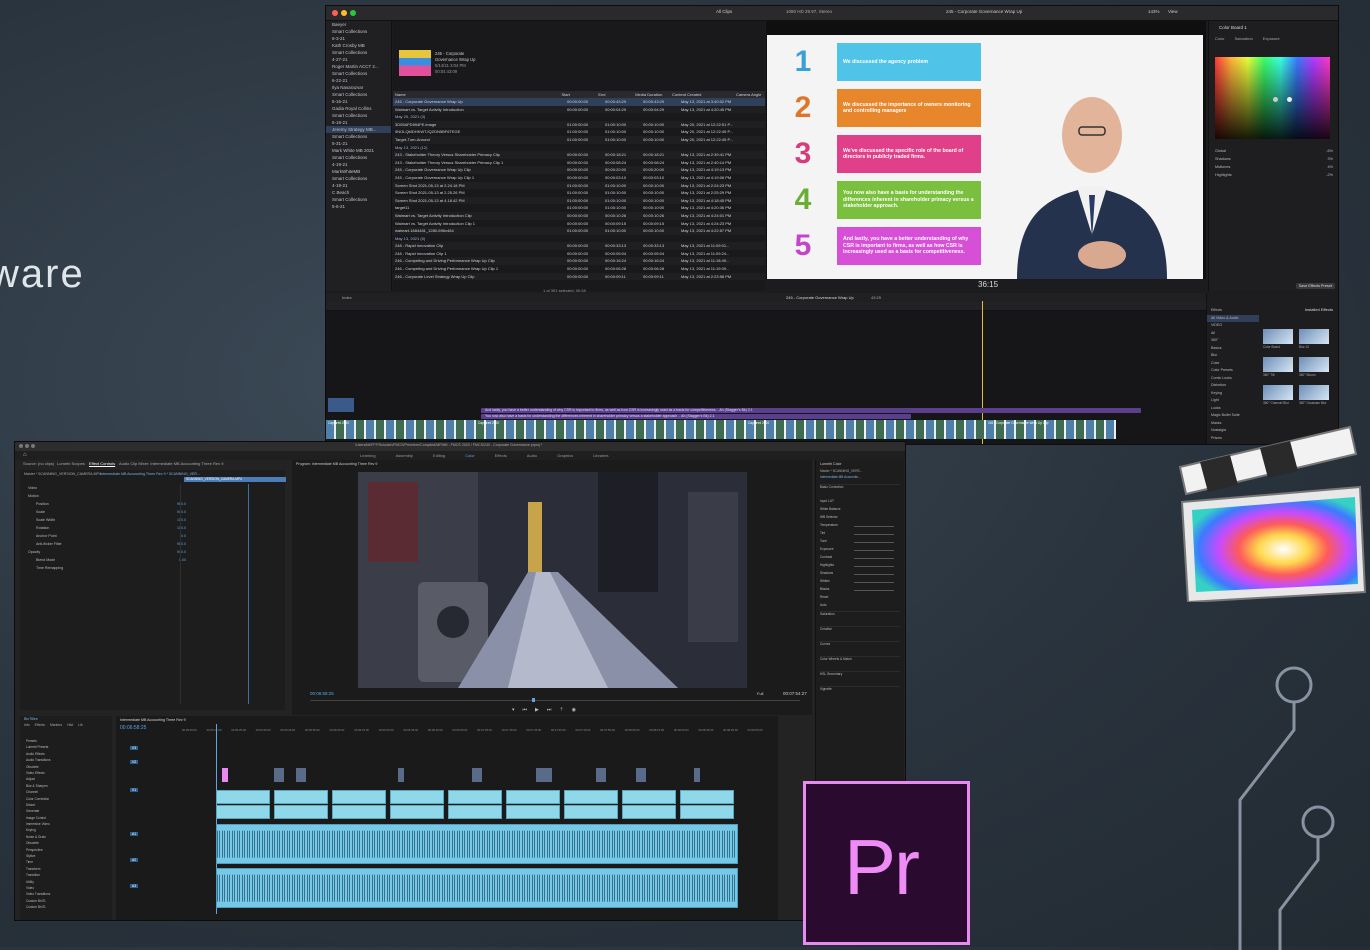  What do you see at coordinates (1233, 386) in the screenshot?
I see `effects-category: Distortion` at bounding box center [1233, 386].